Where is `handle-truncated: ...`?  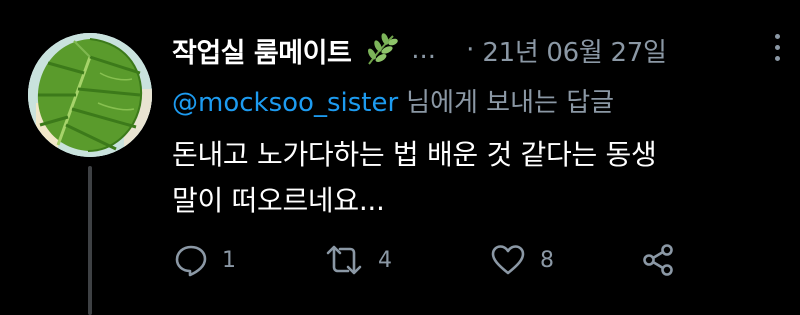 handle-truncated: ... is located at coordinates (423, 50).